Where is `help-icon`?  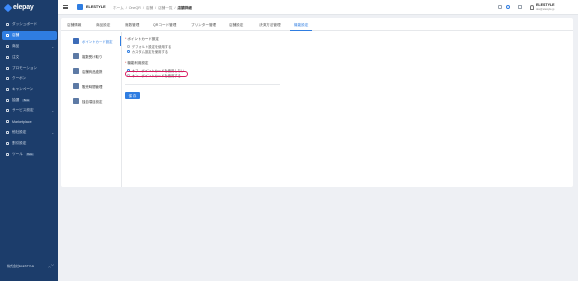 help-icon is located at coordinates (508, 7).